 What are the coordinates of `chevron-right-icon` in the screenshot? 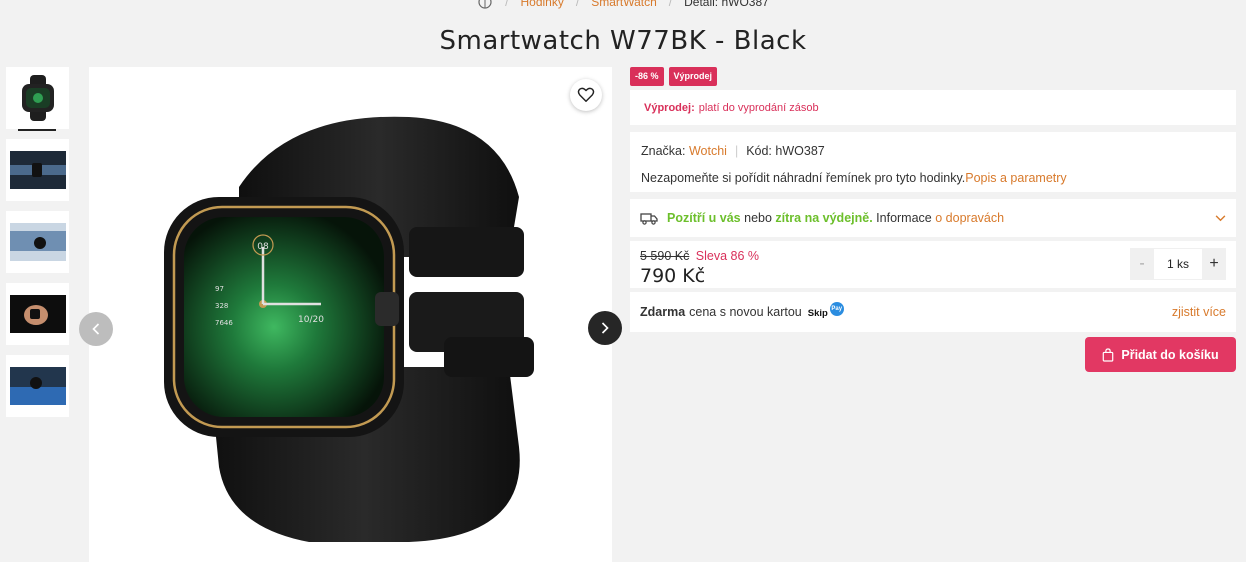 It's located at (605, 328).